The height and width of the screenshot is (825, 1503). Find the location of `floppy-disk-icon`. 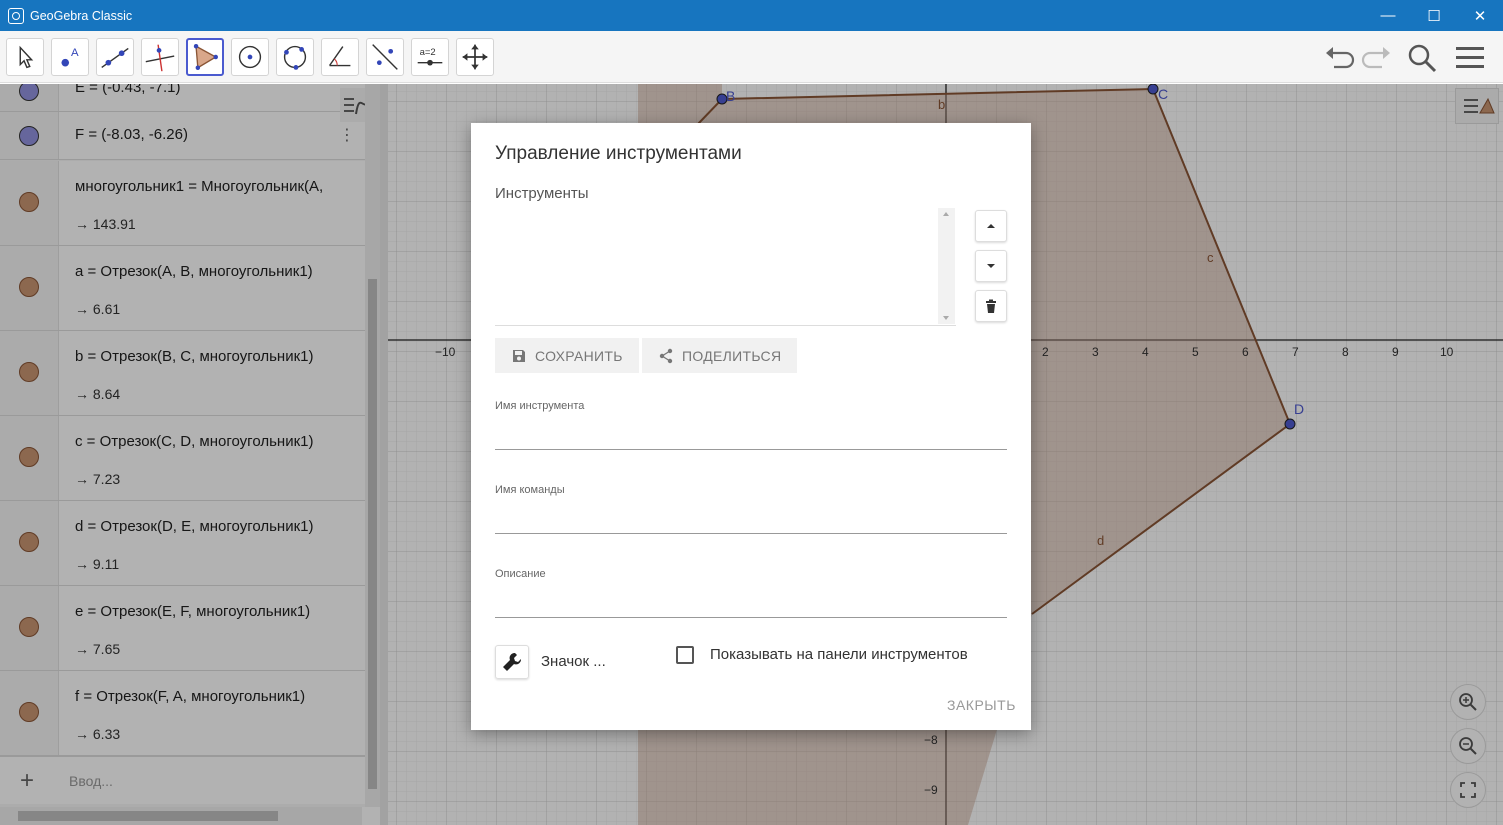

floppy-disk-icon is located at coordinates (519, 355).